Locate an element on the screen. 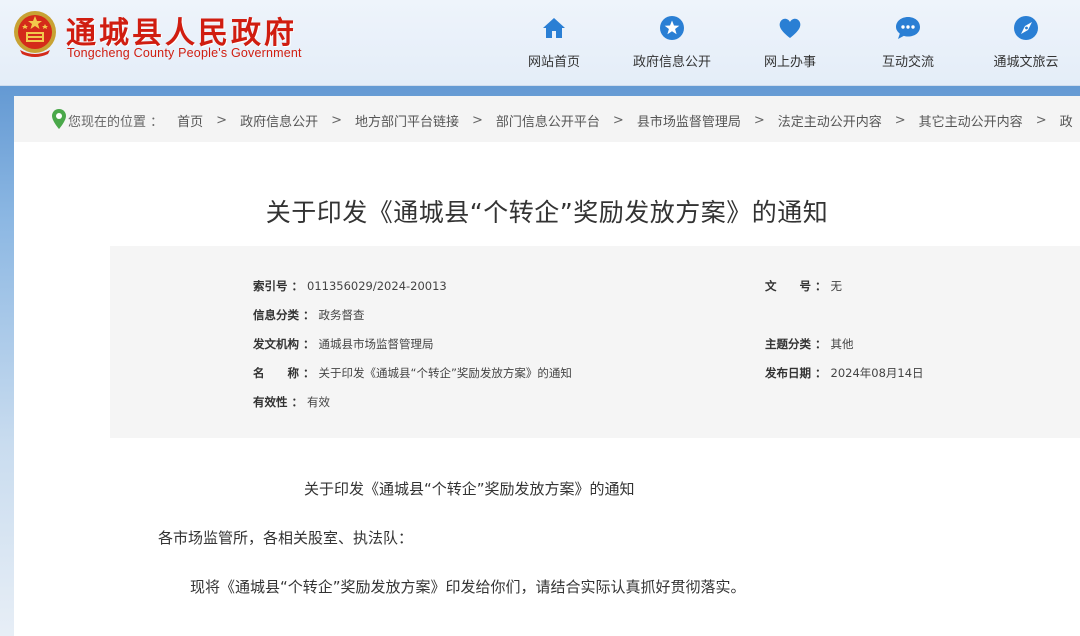  compass-icon is located at coordinates (1026, 28).